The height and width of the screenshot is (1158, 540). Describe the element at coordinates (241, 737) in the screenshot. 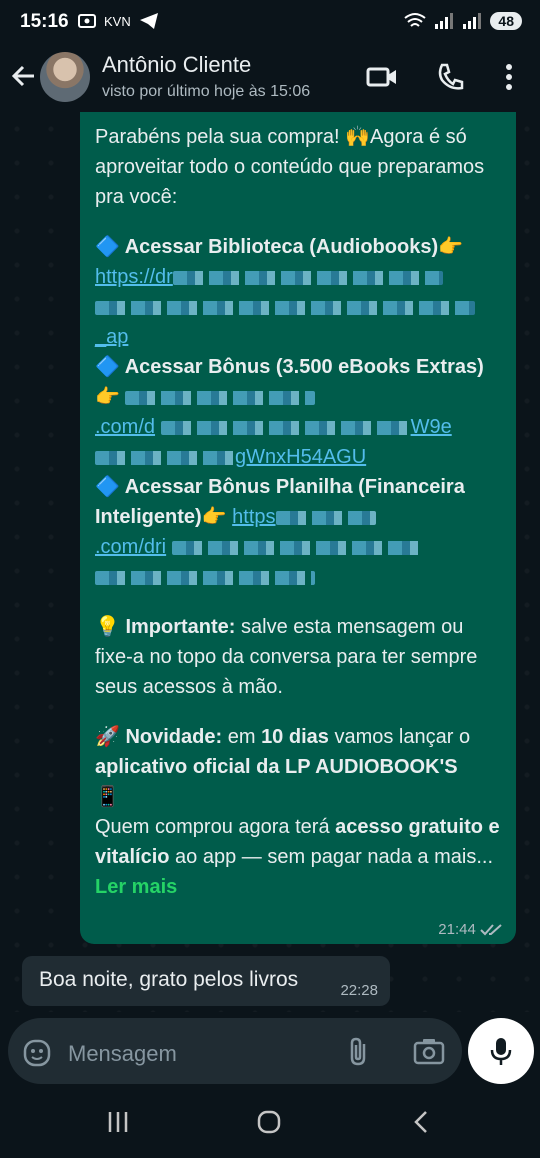

I see `novidade-text: em` at that location.